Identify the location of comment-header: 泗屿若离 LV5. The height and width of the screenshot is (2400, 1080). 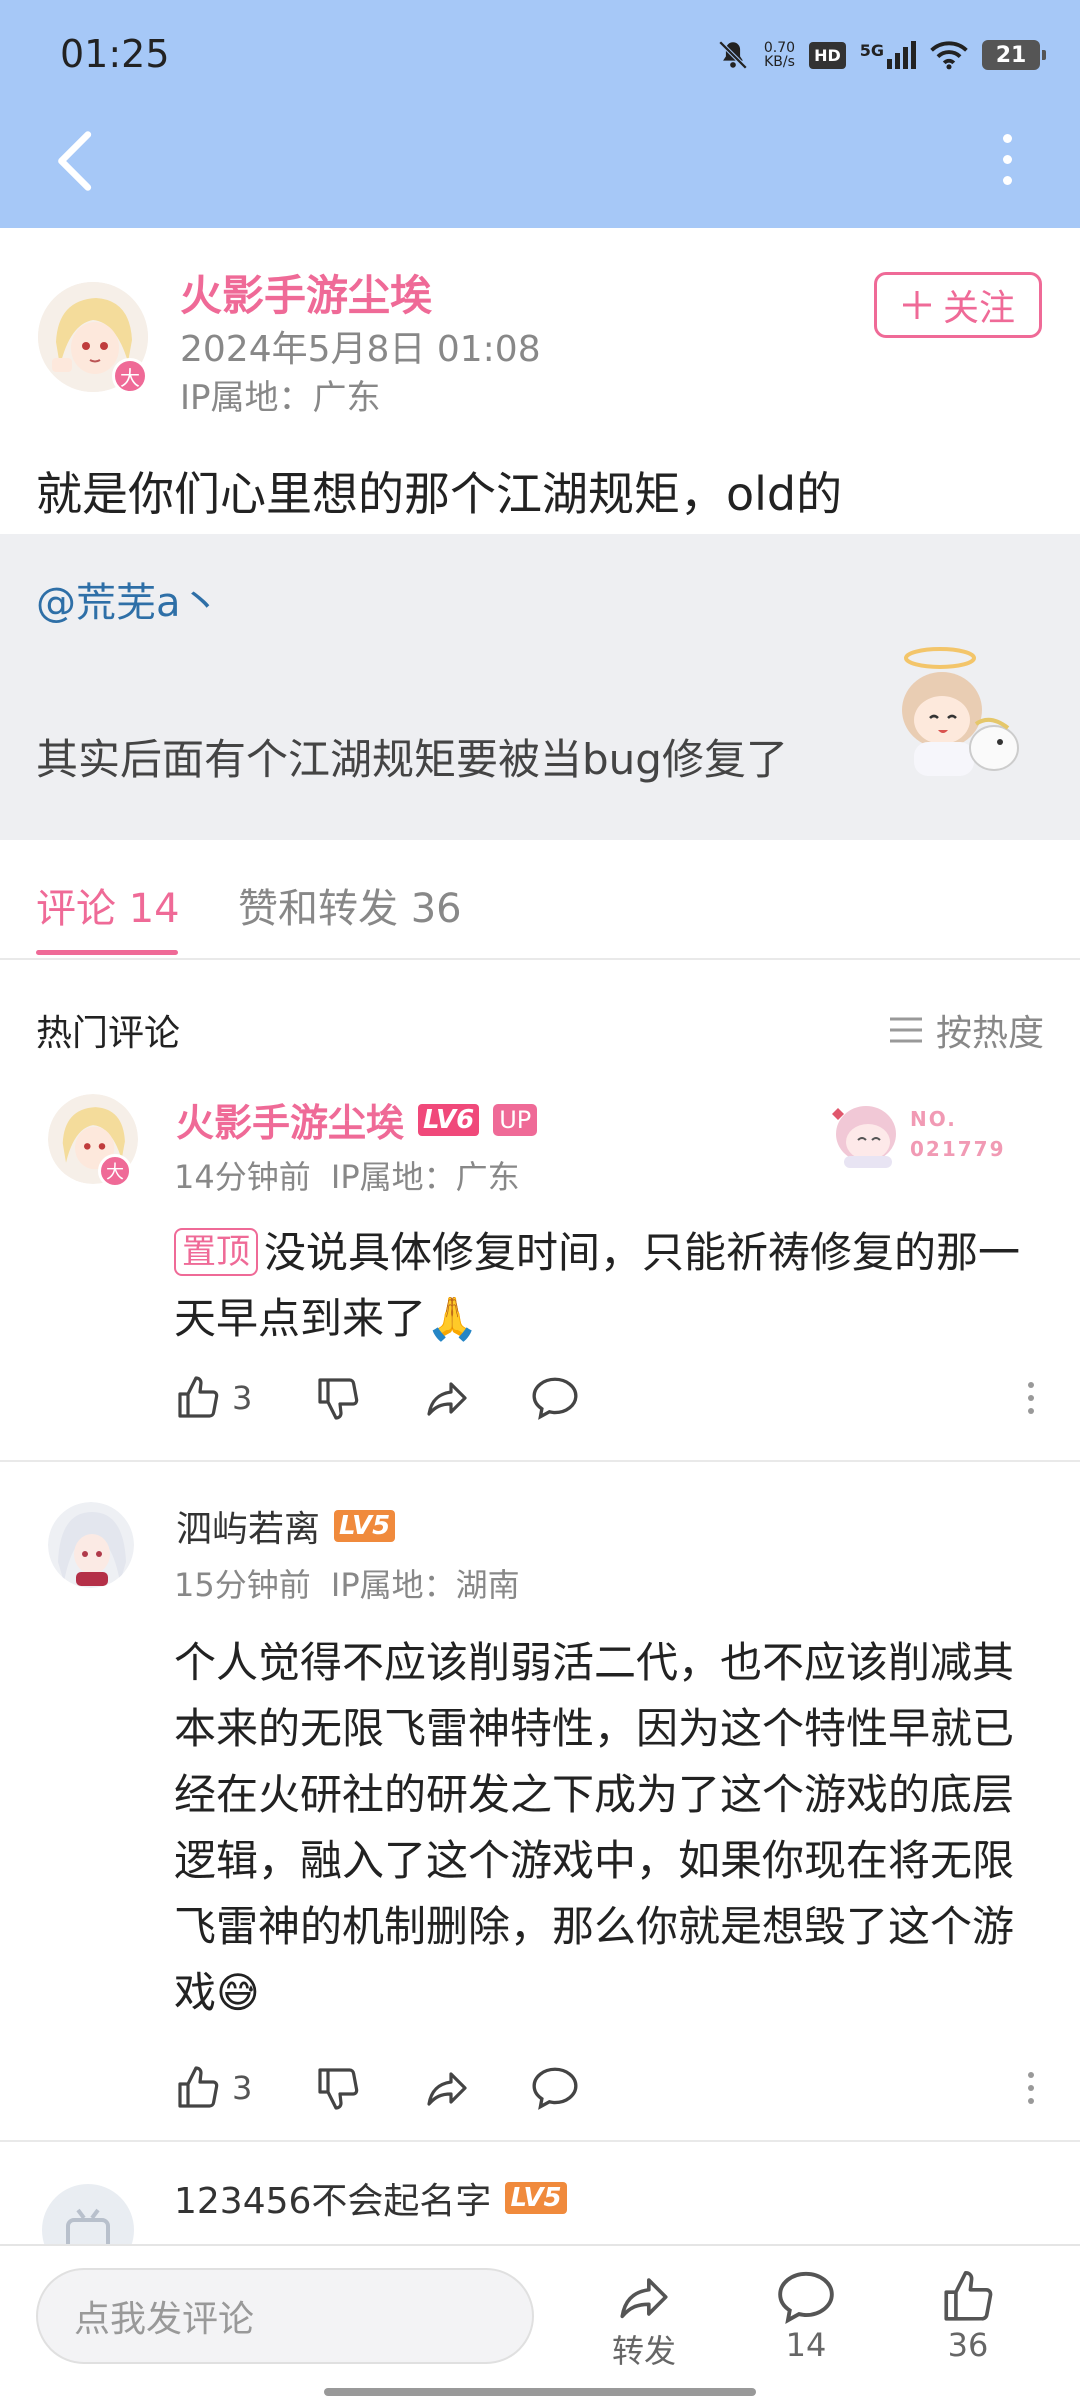
(286, 1526).